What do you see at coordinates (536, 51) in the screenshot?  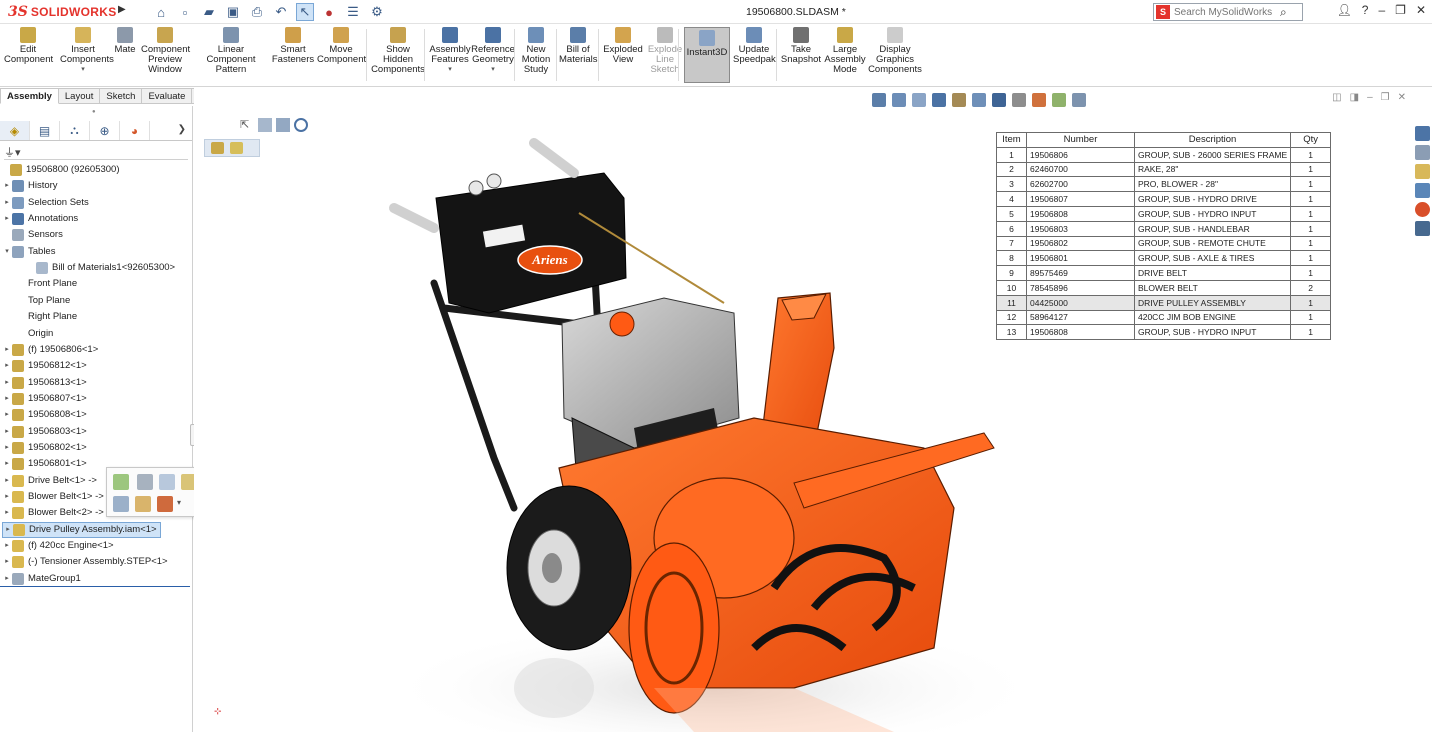 I see `motion-study-button: New Motion Study` at bounding box center [536, 51].